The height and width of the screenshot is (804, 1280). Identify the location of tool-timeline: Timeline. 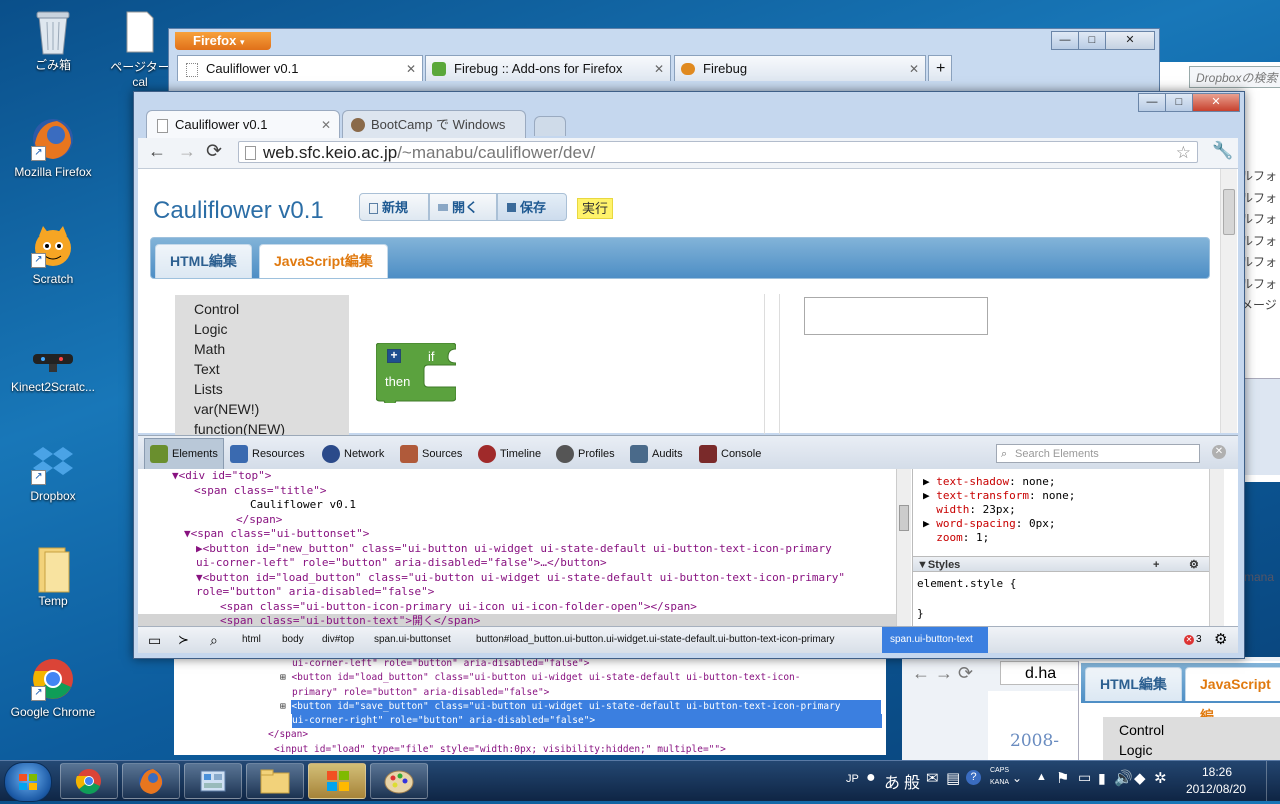
(509, 454).